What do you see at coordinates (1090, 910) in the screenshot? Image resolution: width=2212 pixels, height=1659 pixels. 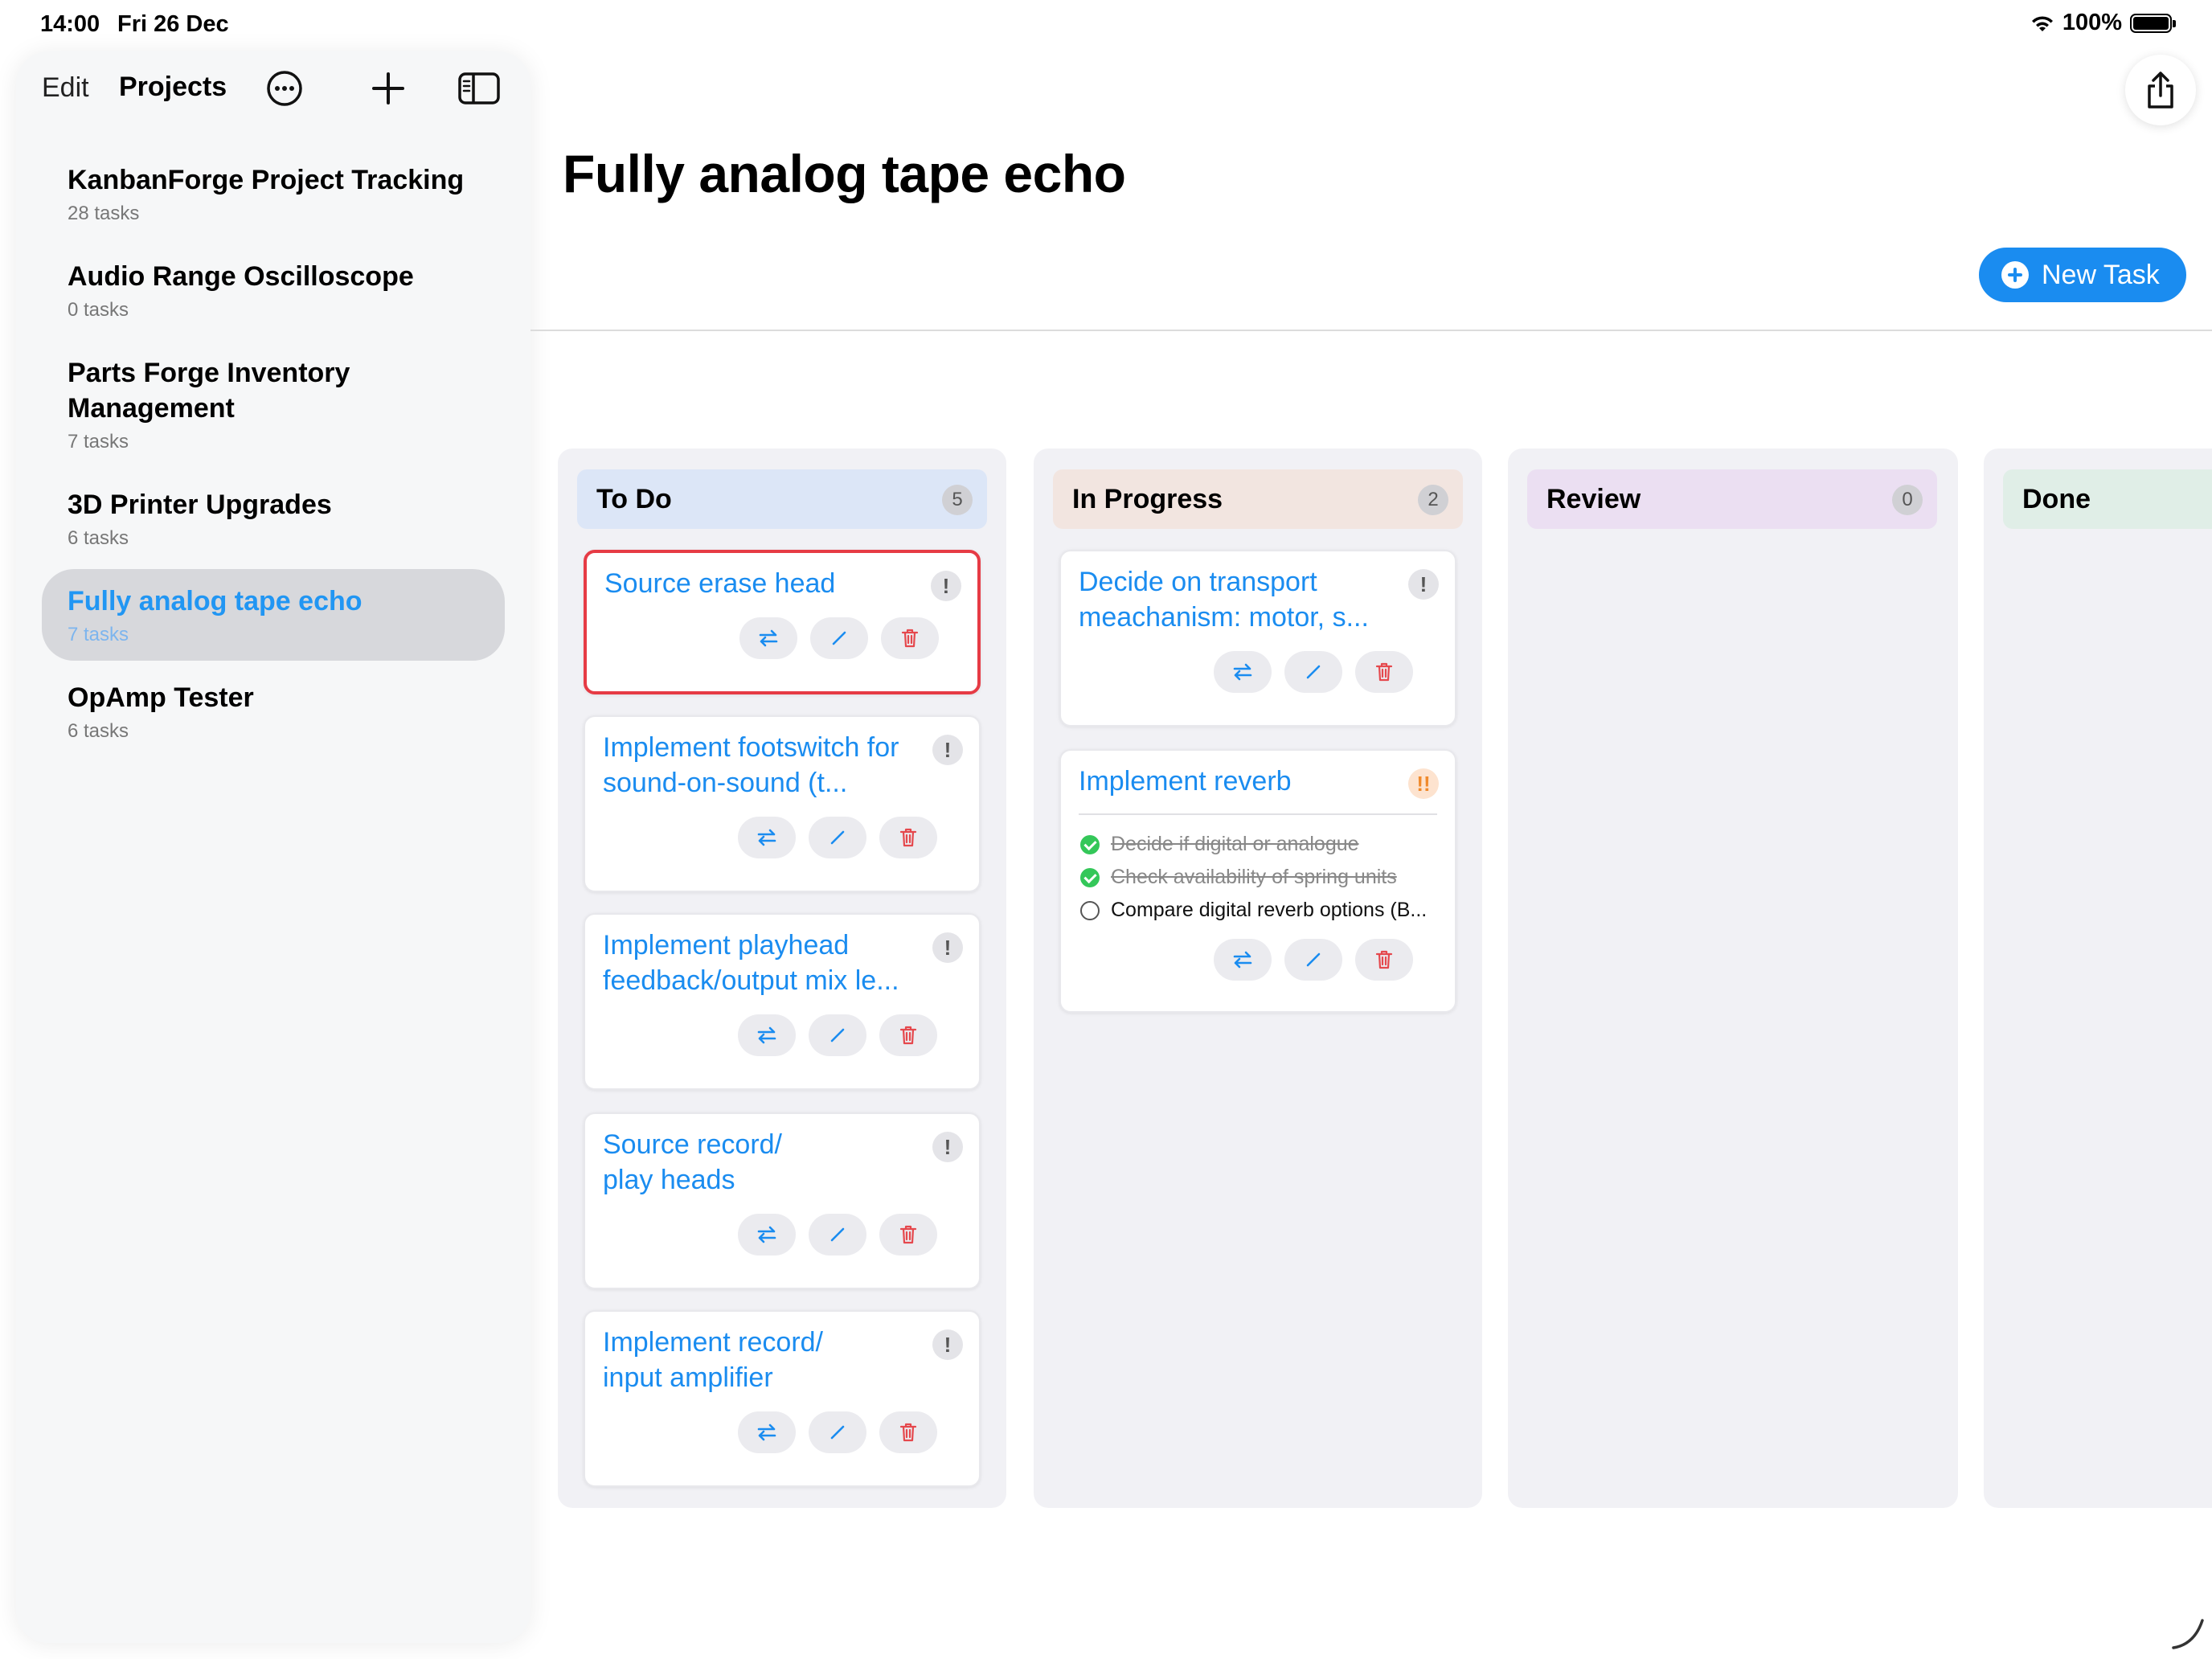 I see `empty-circle-icon` at bounding box center [1090, 910].